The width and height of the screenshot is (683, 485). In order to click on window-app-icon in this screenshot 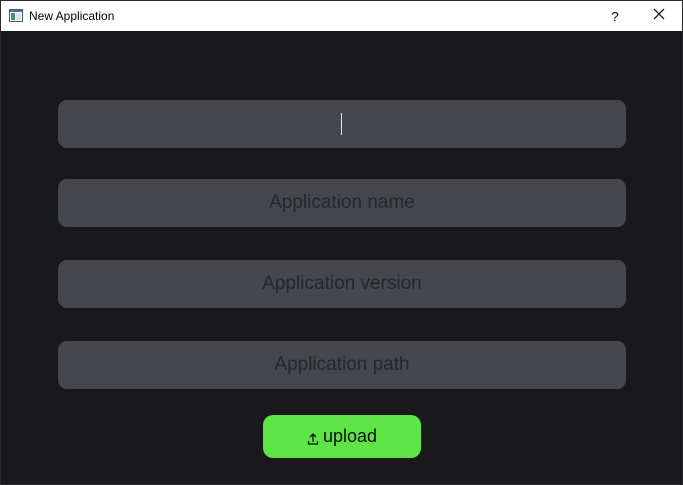, I will do `click(16, 15)`.